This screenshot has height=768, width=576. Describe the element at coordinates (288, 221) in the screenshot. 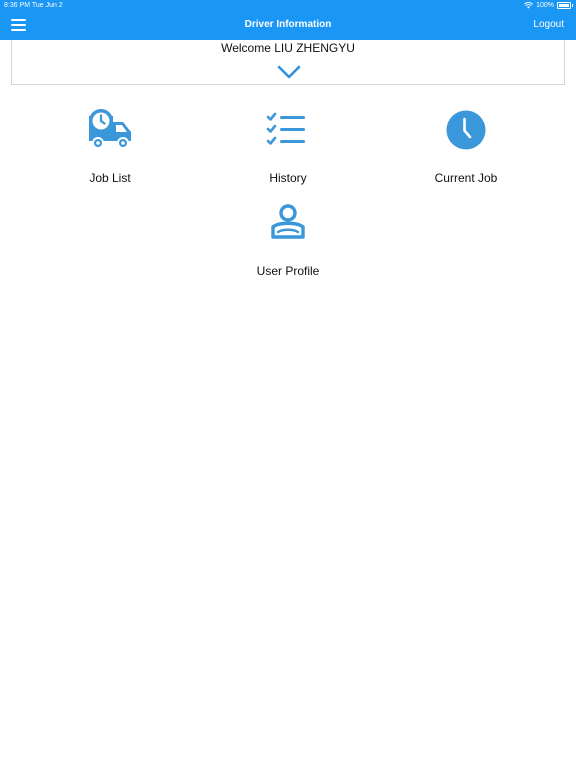

I see `user-icon` at that location.